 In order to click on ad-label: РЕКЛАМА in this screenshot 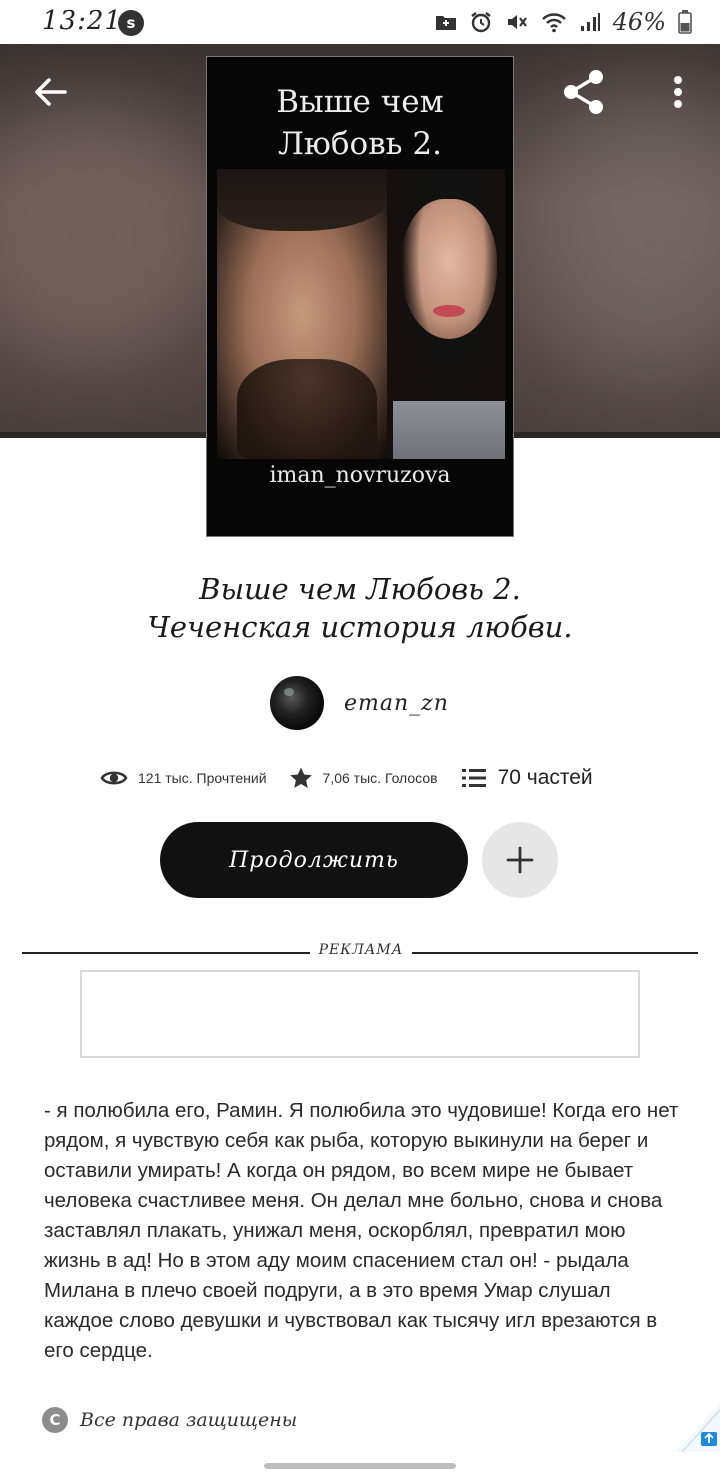, I will do `click(361, 950)`.